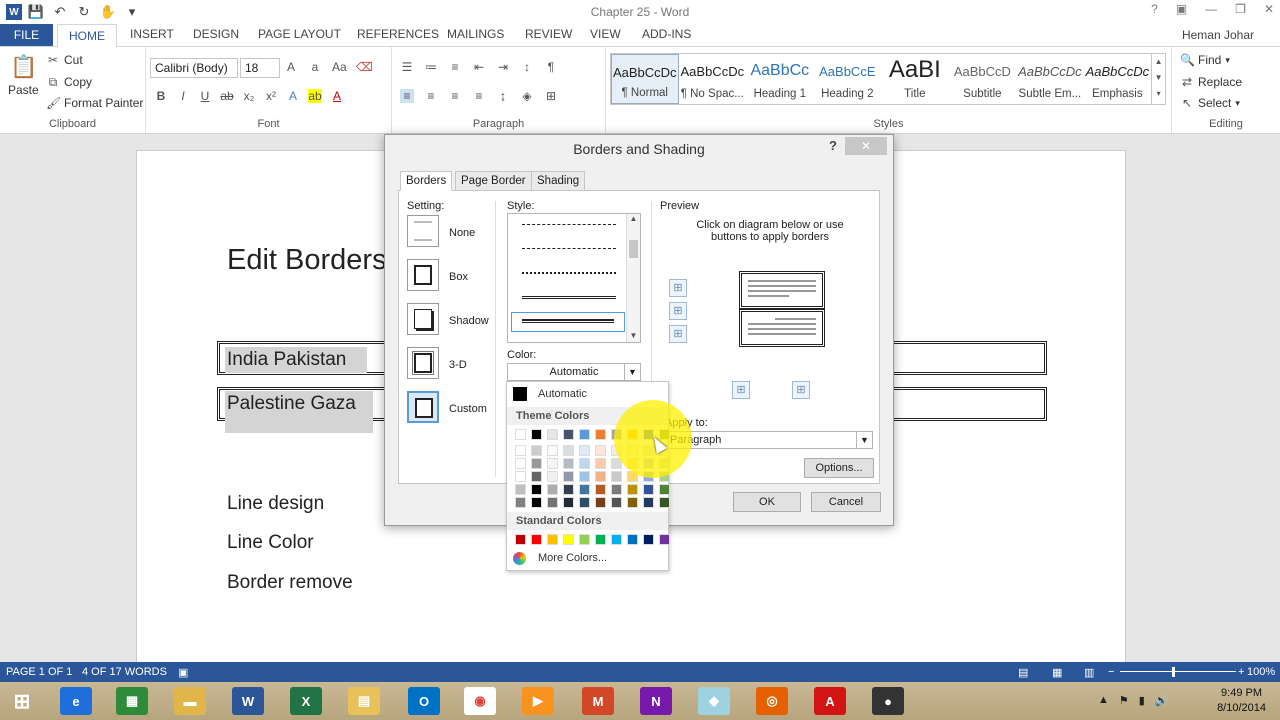  I want to click on tab-borders: Borders, so click(426, 181).